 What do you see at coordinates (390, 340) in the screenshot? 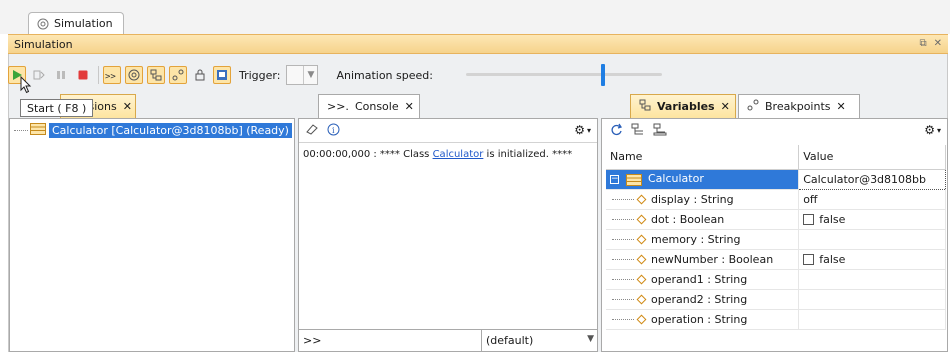
I see `console-input: >>` at bounding box center [390, 340].